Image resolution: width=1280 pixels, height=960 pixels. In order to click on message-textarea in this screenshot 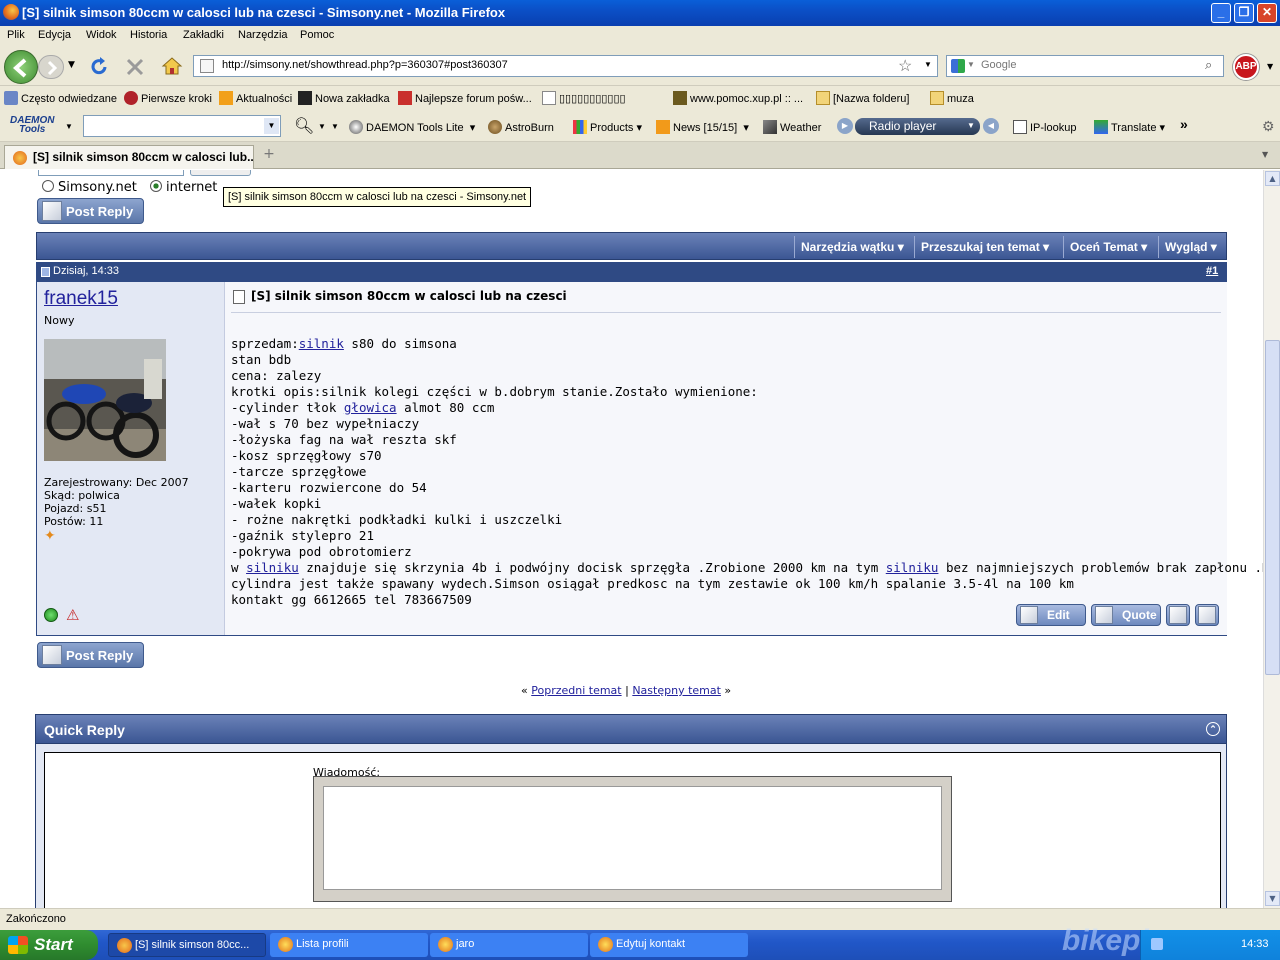, I will do `click(632, 838)`.